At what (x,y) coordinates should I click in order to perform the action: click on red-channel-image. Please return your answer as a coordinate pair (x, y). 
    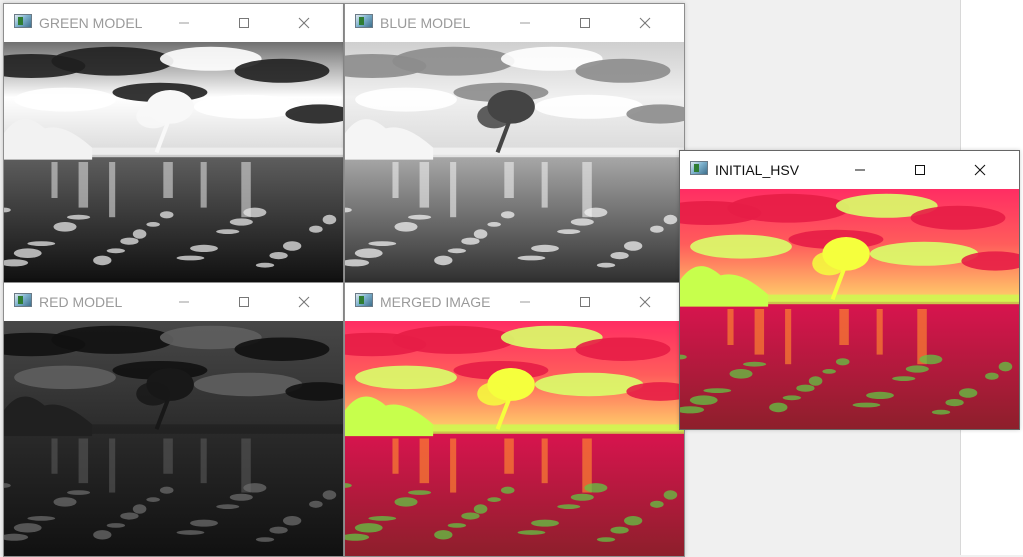
    Looking at the image, I should click on (173, 438).